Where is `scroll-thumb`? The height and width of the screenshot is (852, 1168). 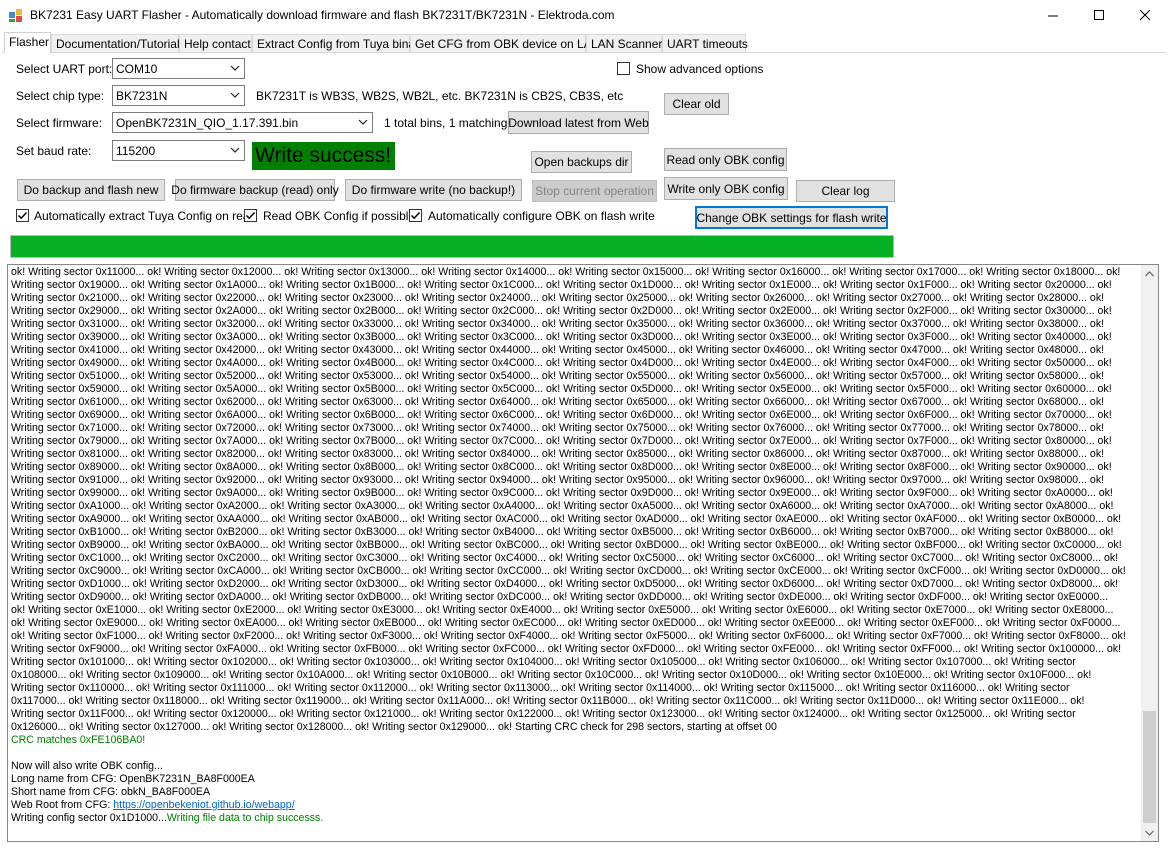
scroll-thumb is located at coordinates (1149, 767).